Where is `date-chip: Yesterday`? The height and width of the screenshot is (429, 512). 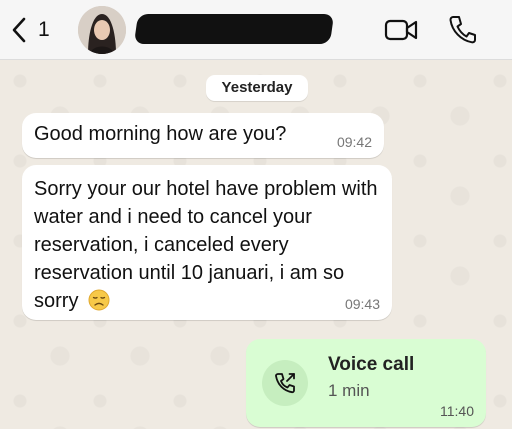
date-chip: Yesterday is located at coordinates (257, 88).